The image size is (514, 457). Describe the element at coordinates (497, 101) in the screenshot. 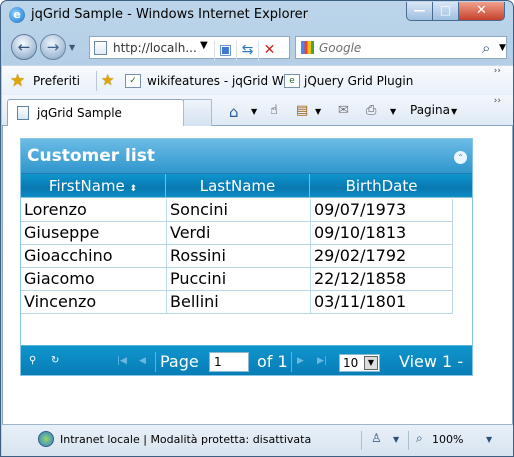

I see `more-commands-icon: ››` at that location.